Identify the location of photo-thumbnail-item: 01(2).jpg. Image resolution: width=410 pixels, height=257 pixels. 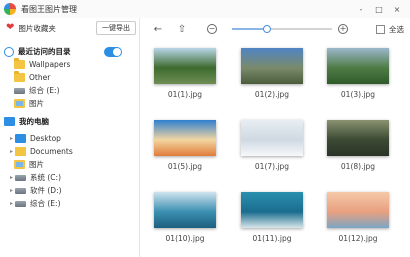
(272, 73).